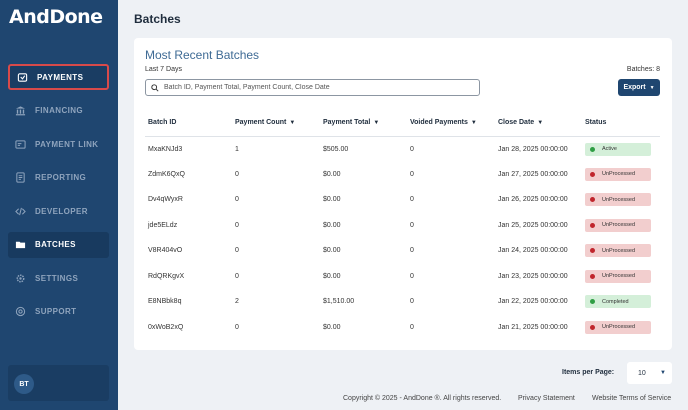  Describe the element at coordinates (533, 276) in the screenshot. I see `close-date-cell: Jan 23, 2025 00:00:00` at that location.